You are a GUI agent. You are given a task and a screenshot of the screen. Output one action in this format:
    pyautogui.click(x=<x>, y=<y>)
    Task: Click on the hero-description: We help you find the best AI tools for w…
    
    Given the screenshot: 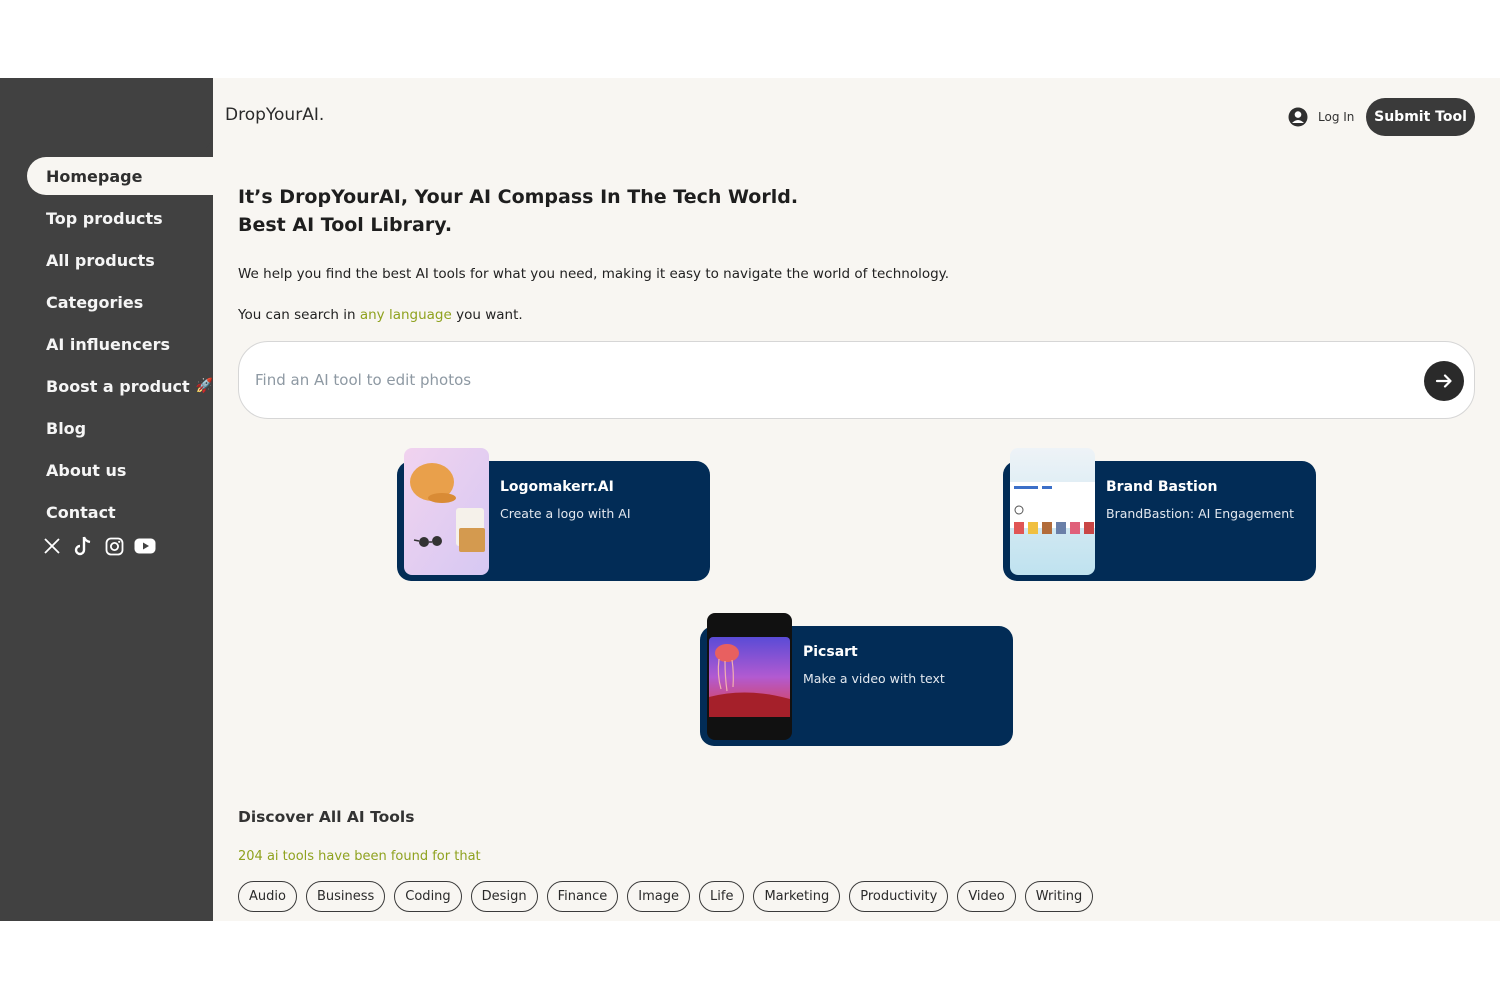 What is the action you would take?
    pyautogui.click(x=594, y=274)
    